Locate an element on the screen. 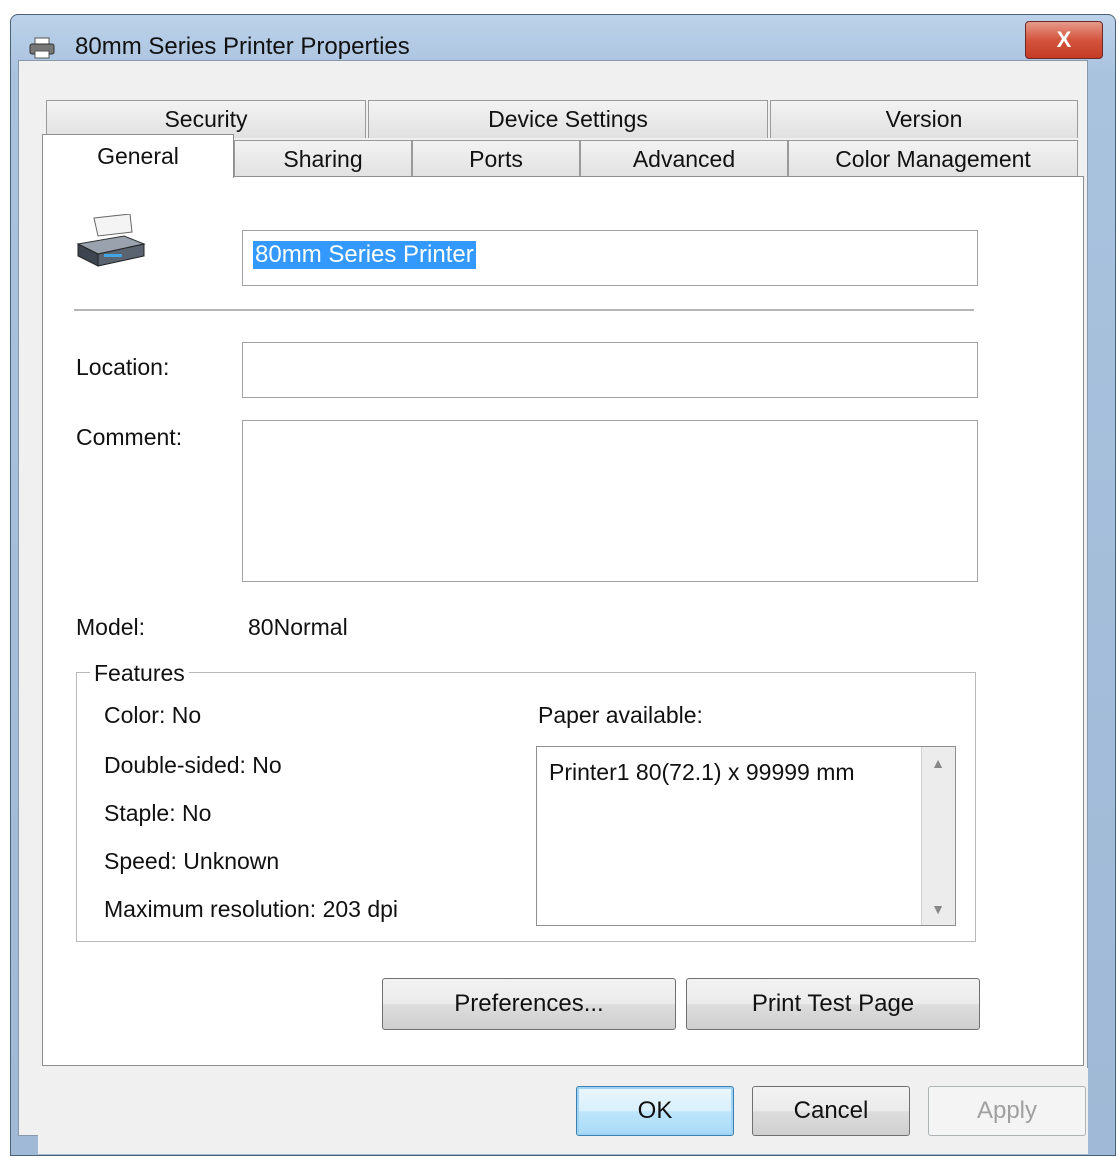 The width and height of the screenshot is (1118, 1158). cancel-button: Cancel is located at coordinates (831, 1111).